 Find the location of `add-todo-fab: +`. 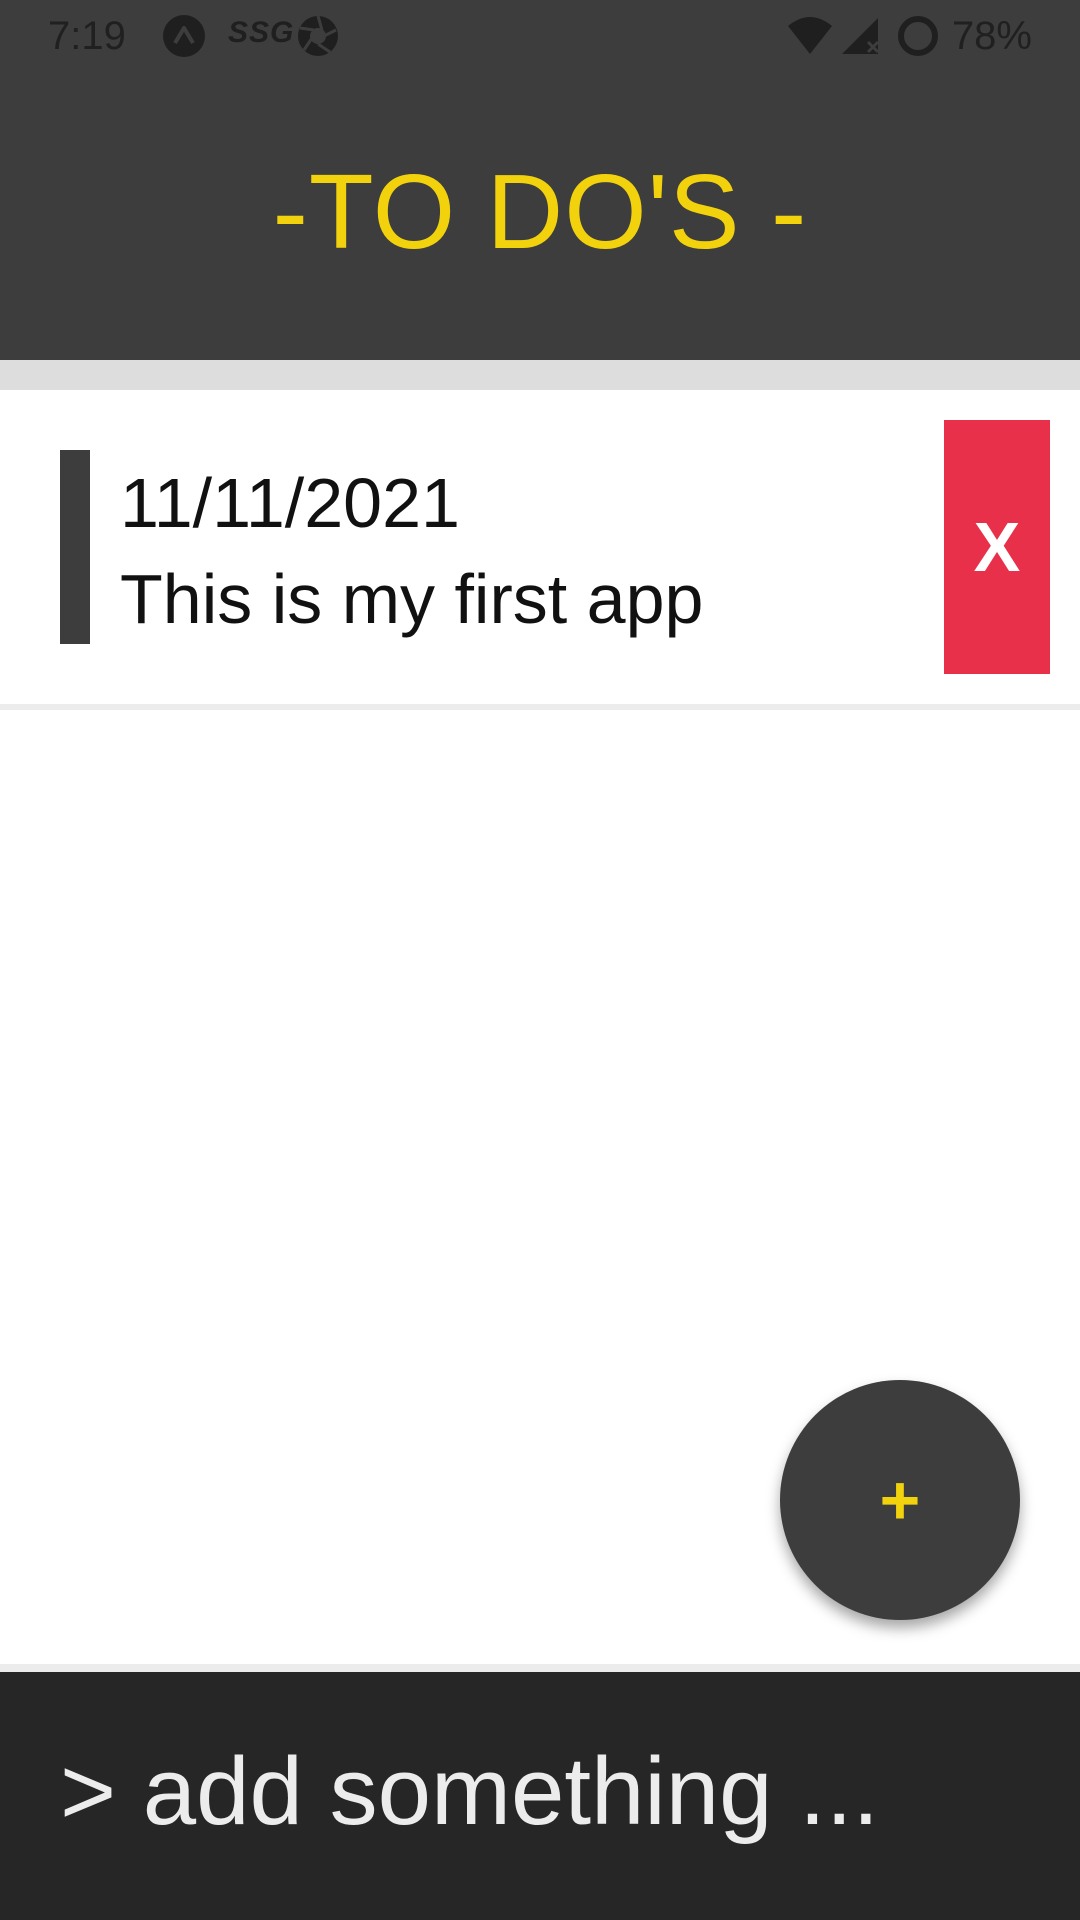

add-todo-fab: + is located at coordinates (900, 1500).